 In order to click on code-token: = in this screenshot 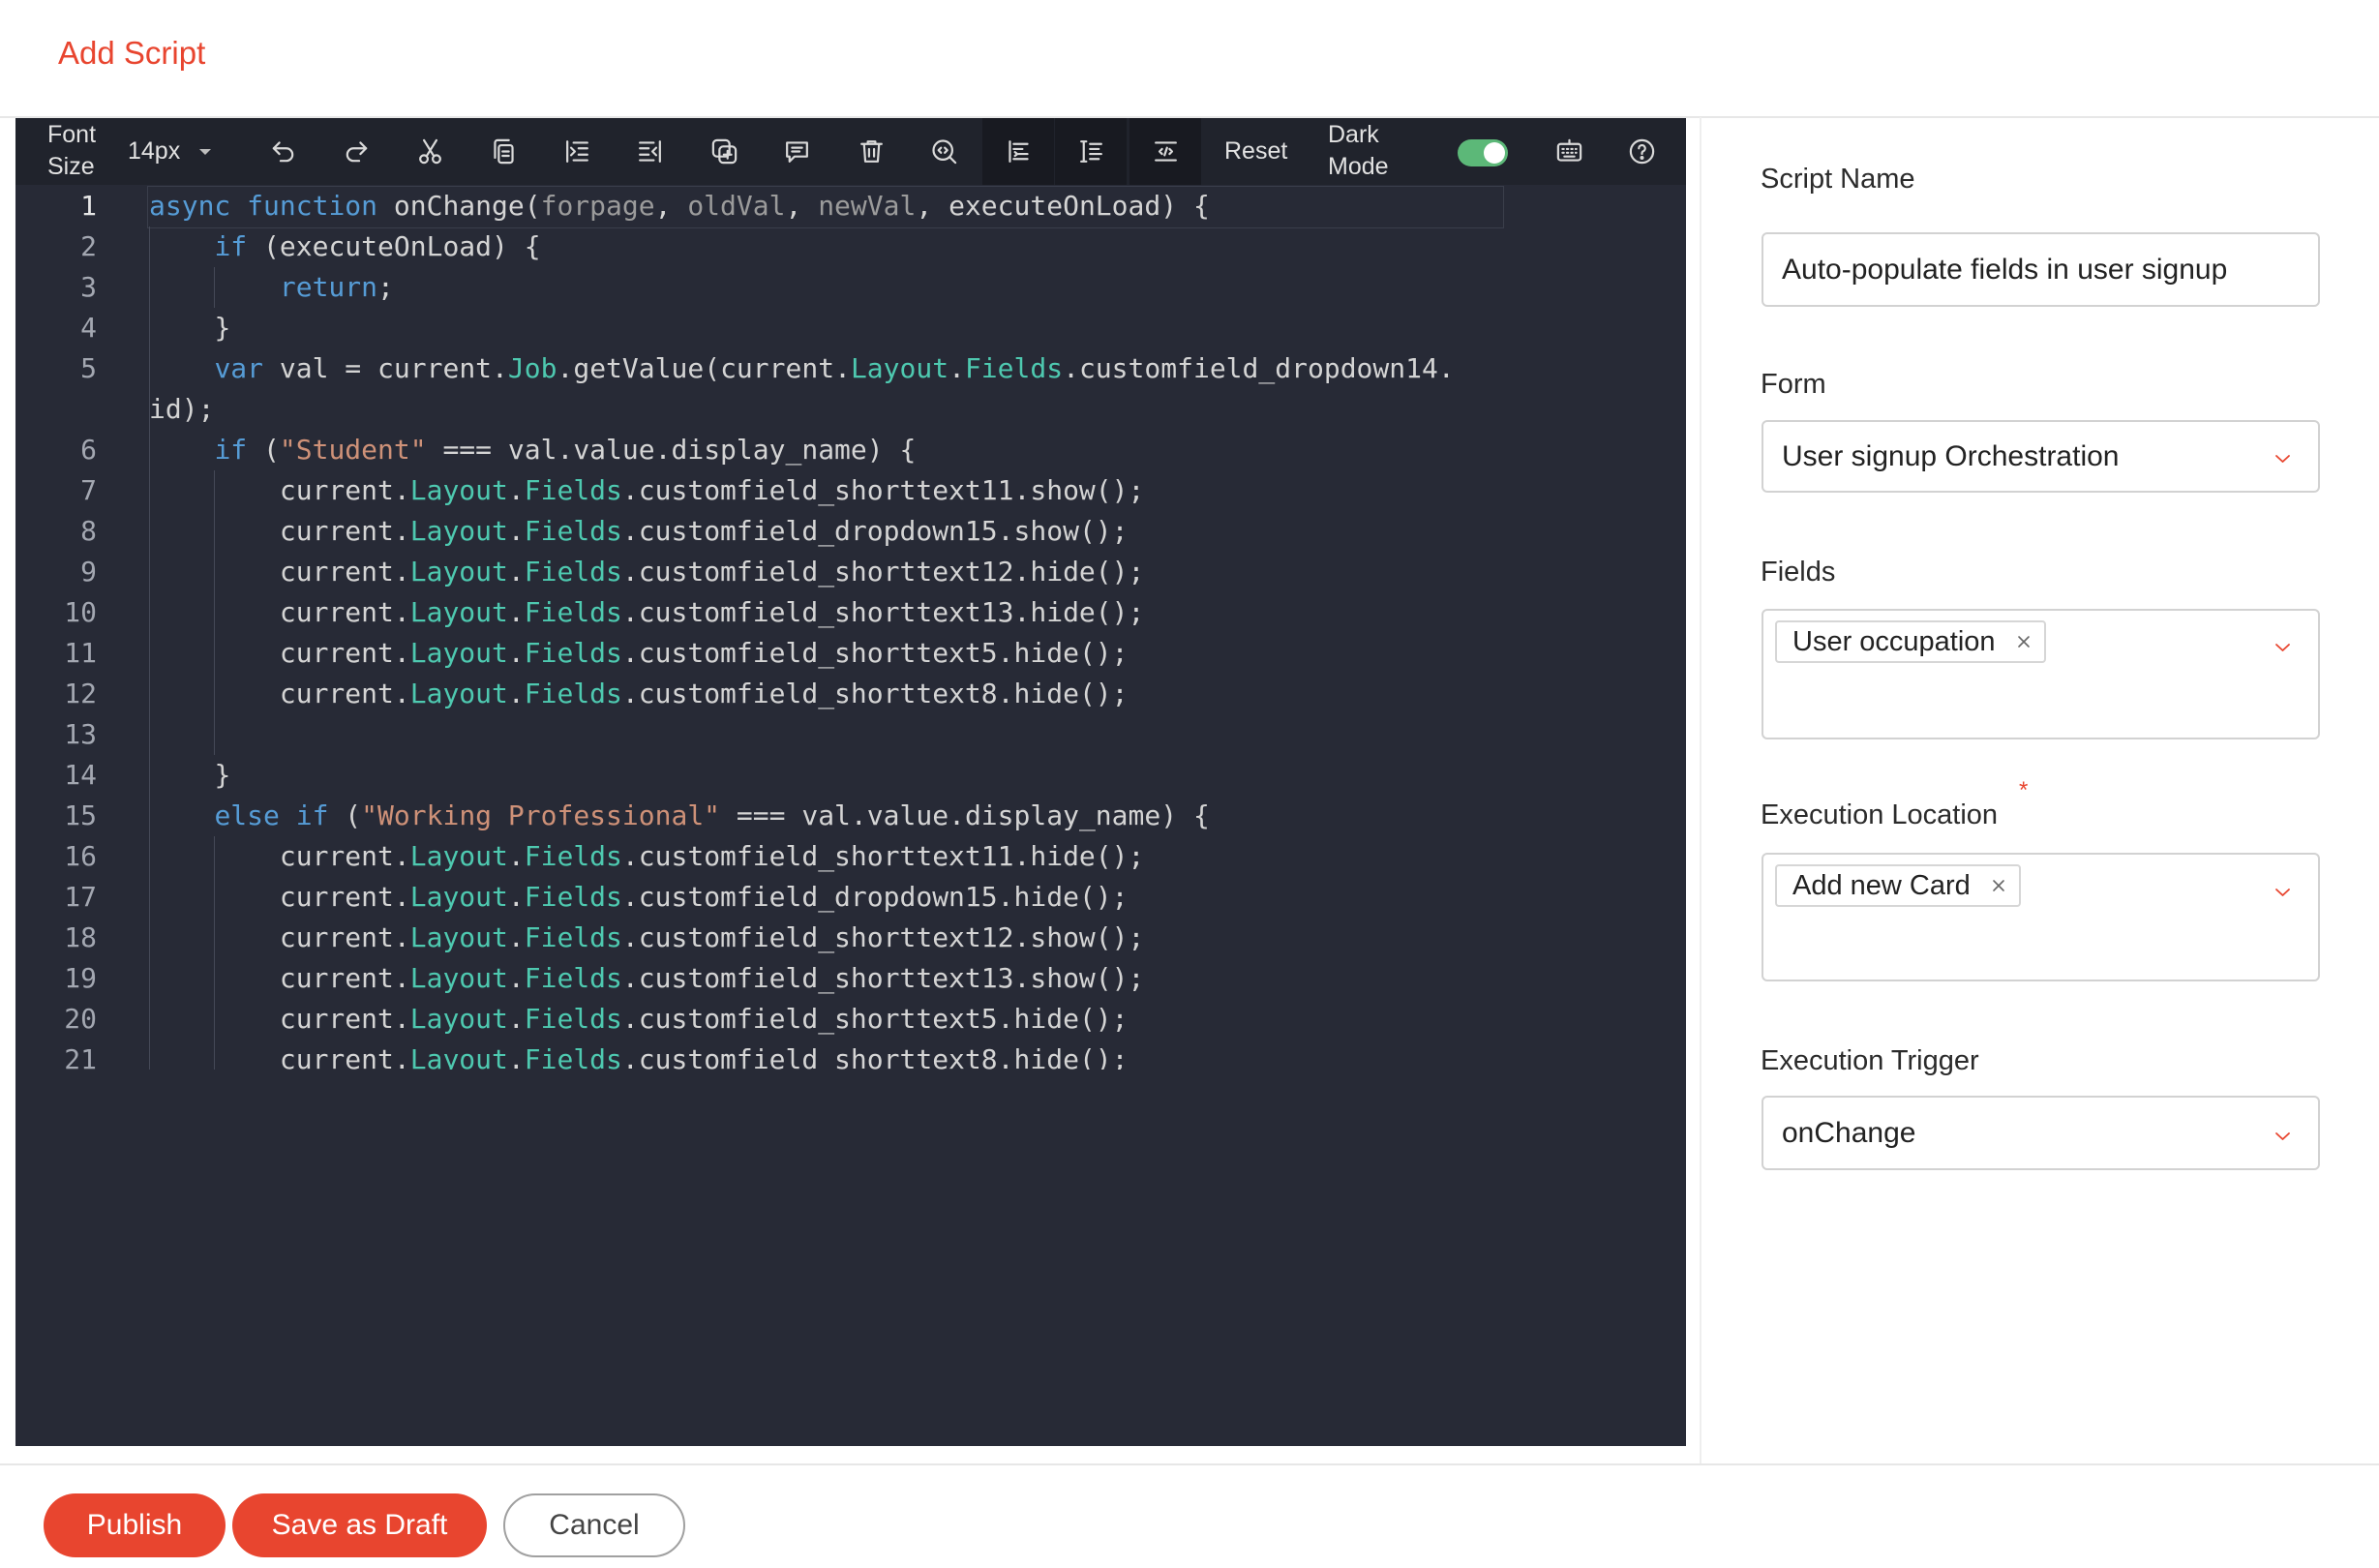, I will do `click(353, 368)`.